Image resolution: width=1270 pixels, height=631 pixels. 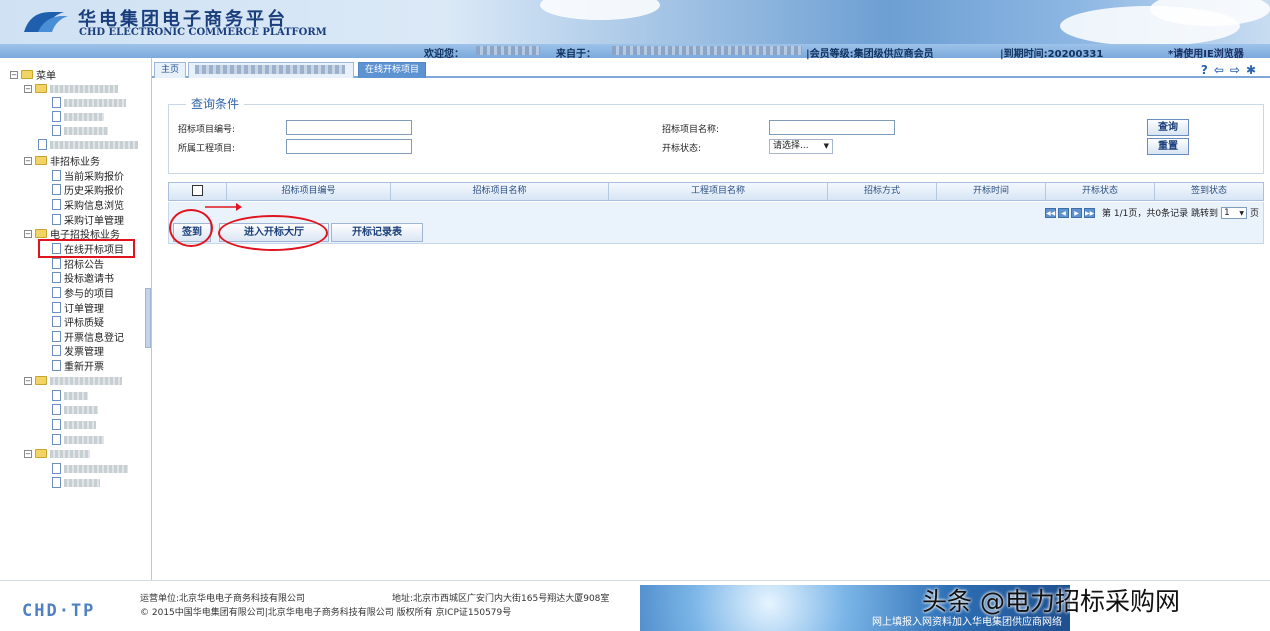 I want to click on first-page-icon: ◀◀, so click(x=1051, y=212).